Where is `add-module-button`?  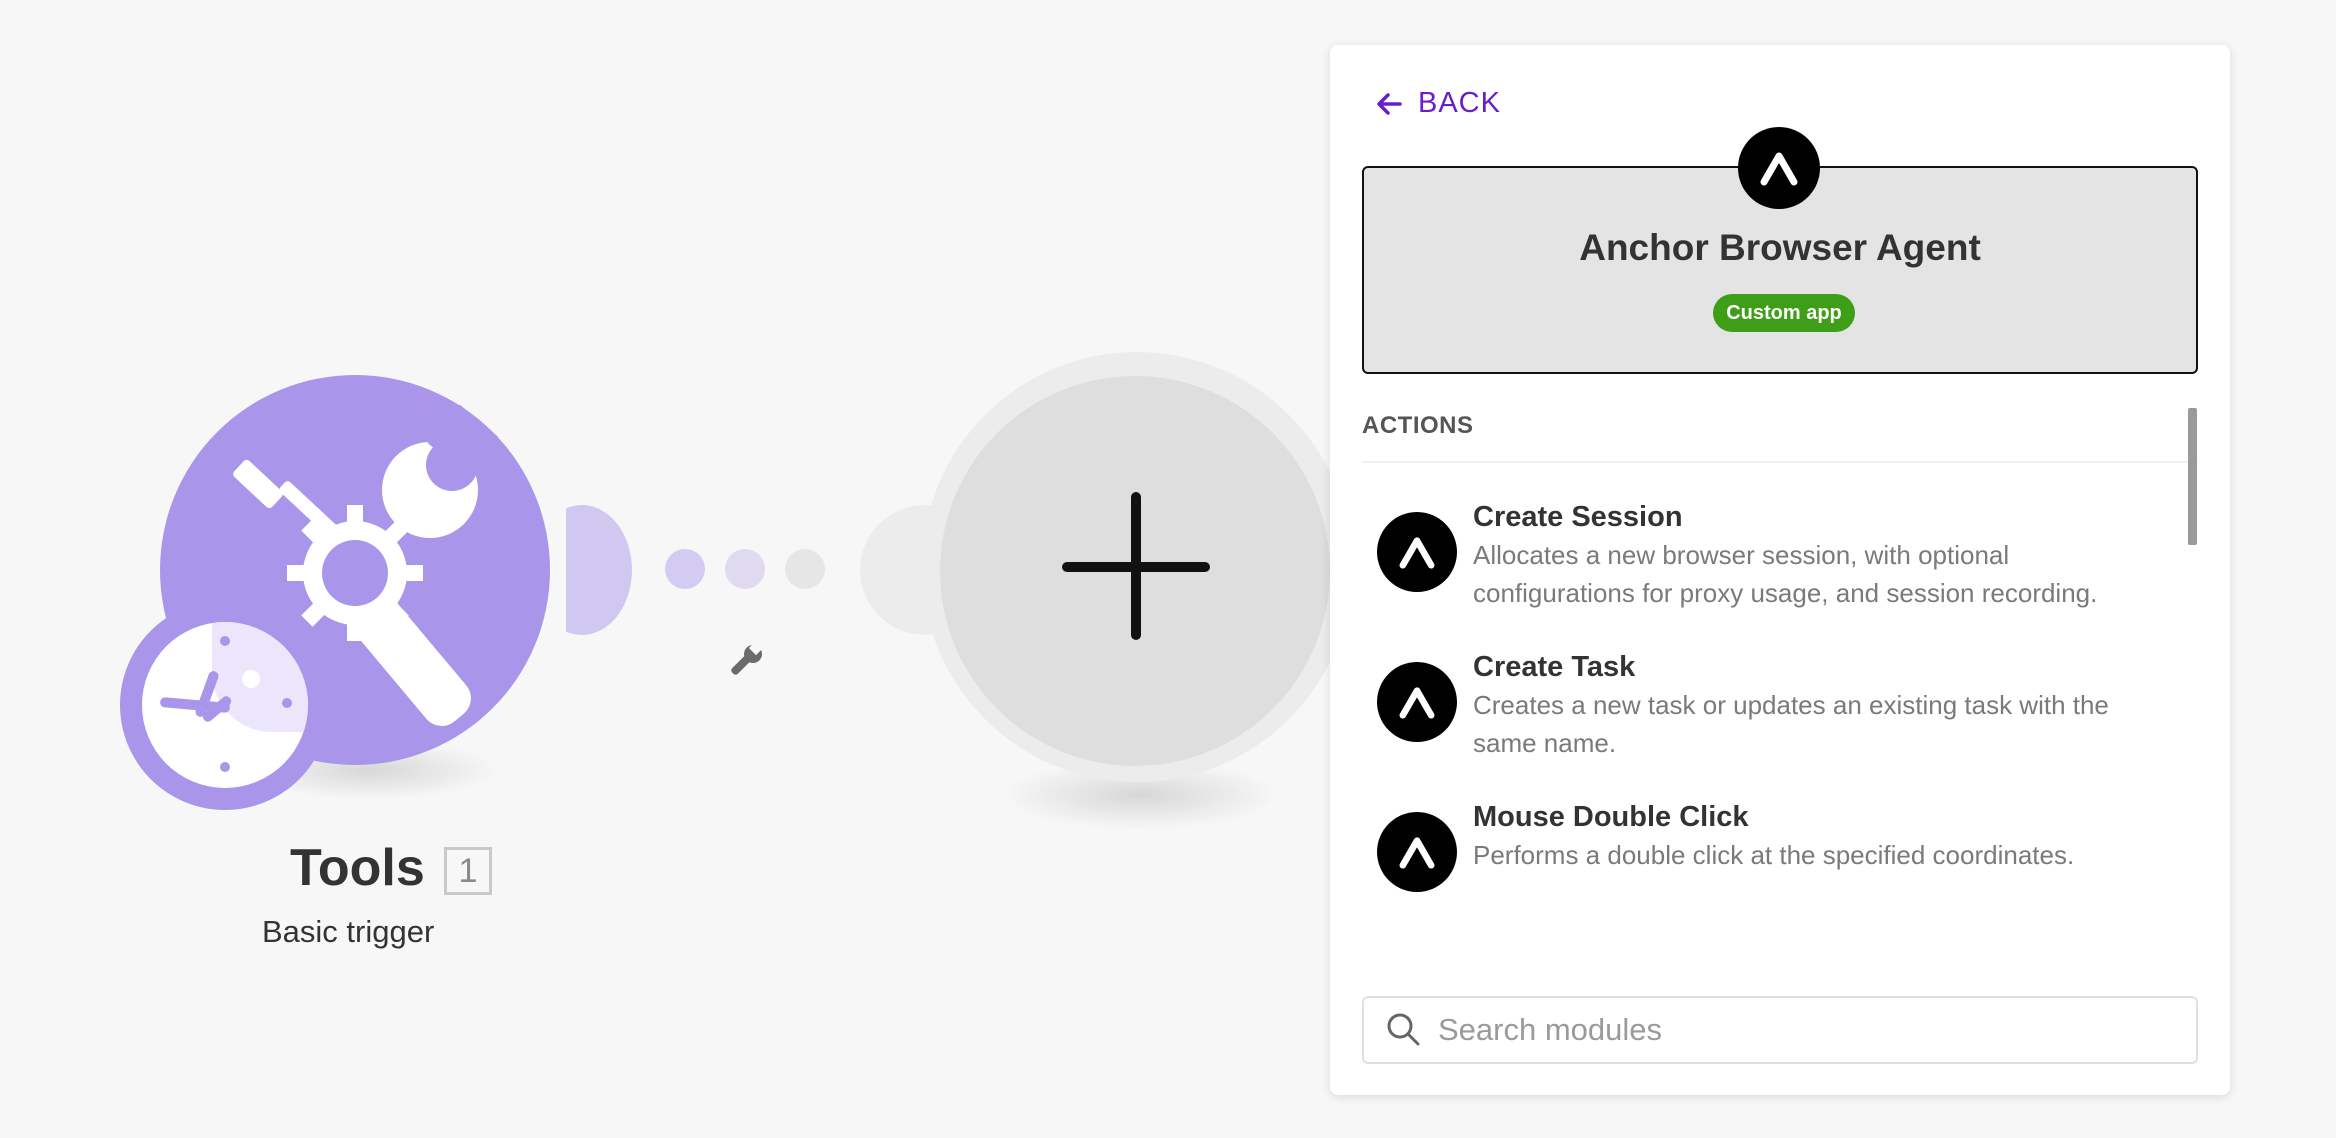
add-module-button is located at coordinates (1135, 571).